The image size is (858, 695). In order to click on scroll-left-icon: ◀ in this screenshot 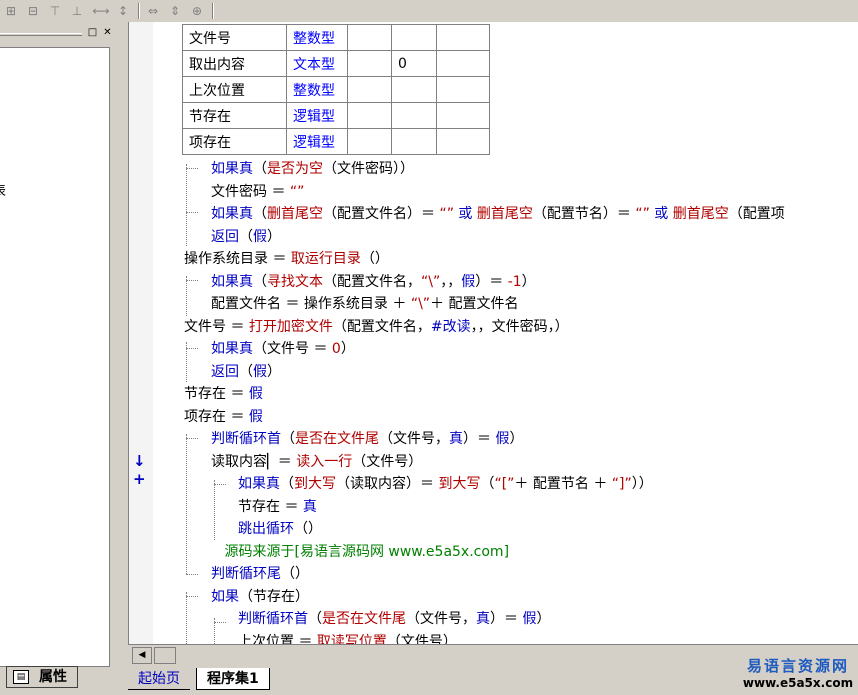, I will do `click(142, 655)`.